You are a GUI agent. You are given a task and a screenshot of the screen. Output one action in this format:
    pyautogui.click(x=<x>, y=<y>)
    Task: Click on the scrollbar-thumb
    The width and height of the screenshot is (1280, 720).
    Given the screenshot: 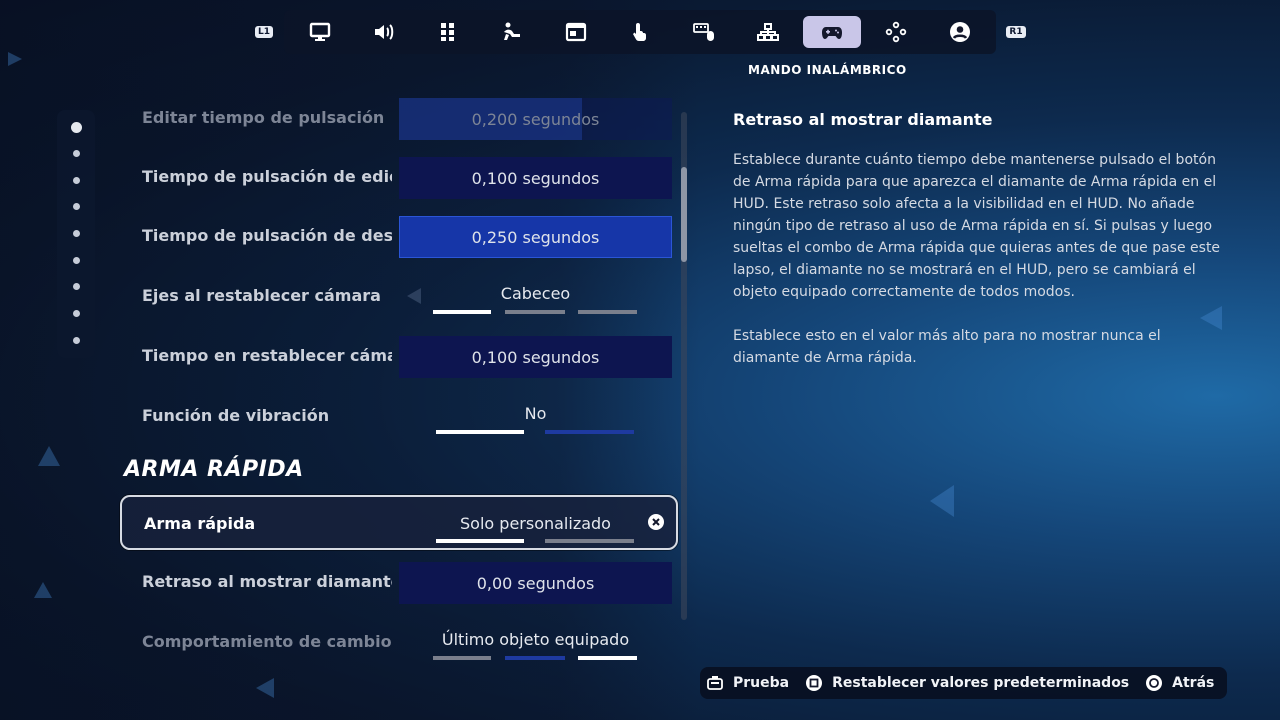 What is the action you would take?
    pyautogui.click(x=684, y=214)
    